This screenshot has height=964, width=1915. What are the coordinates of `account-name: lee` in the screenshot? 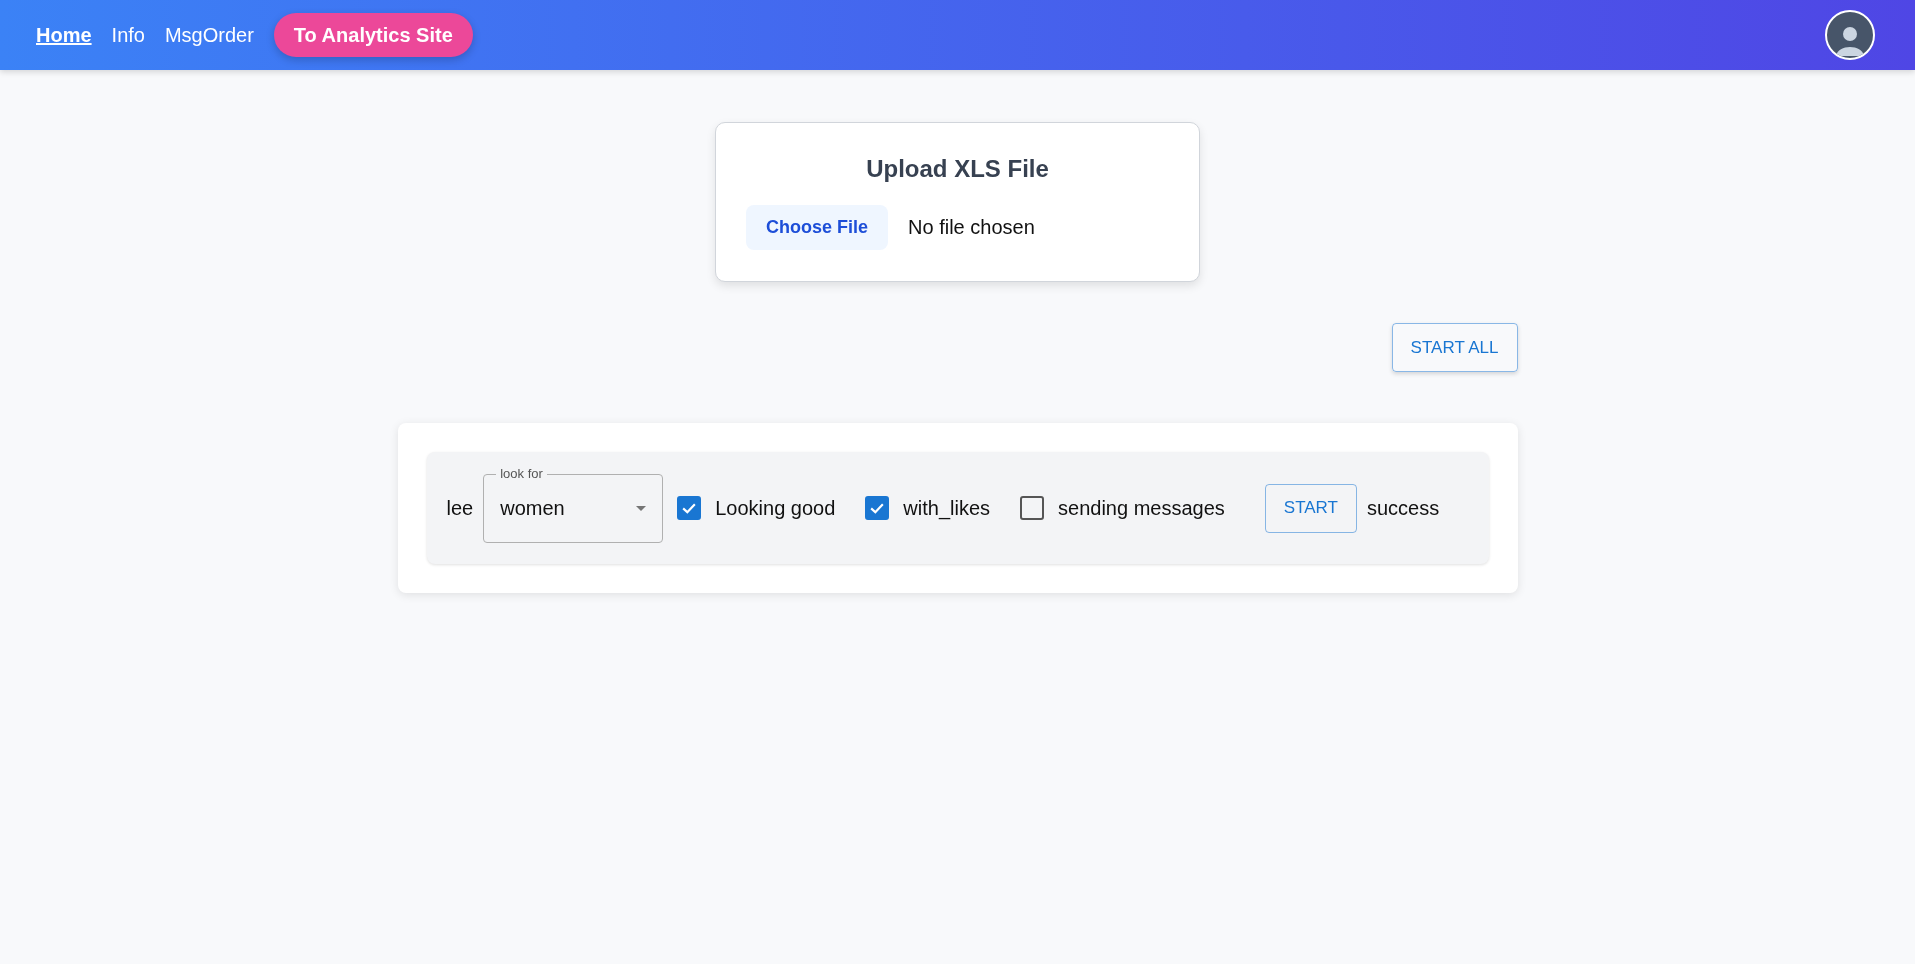 It's located at (460, 508).